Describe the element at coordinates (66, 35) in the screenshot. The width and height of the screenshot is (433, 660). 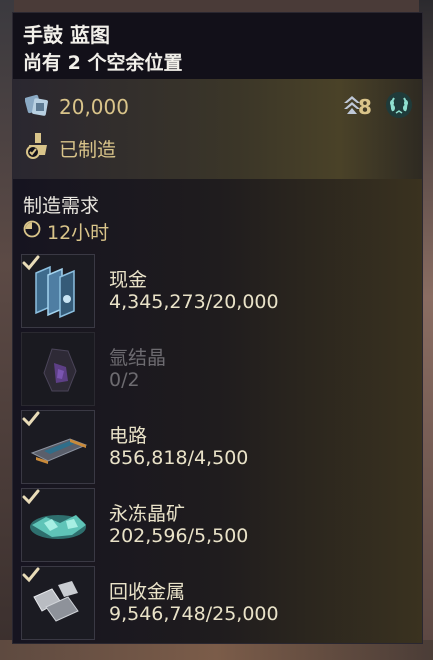
I see `blueprint-title: 手鼓 蓝图` at that location.